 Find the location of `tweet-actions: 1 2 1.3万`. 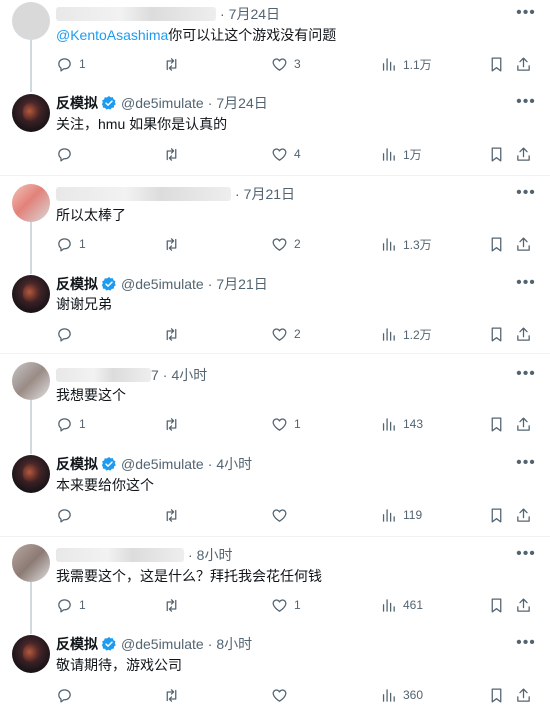

tweet-actions: 1 2 1.3万 is located at coordinates (296, 244).